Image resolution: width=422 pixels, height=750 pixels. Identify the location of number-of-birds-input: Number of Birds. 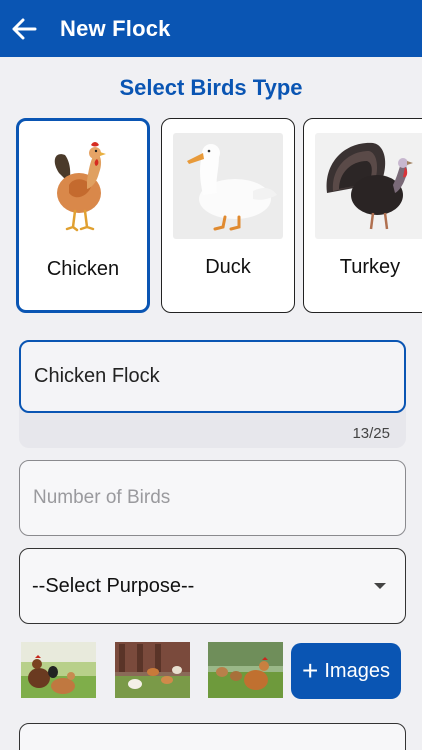
(212, 498).